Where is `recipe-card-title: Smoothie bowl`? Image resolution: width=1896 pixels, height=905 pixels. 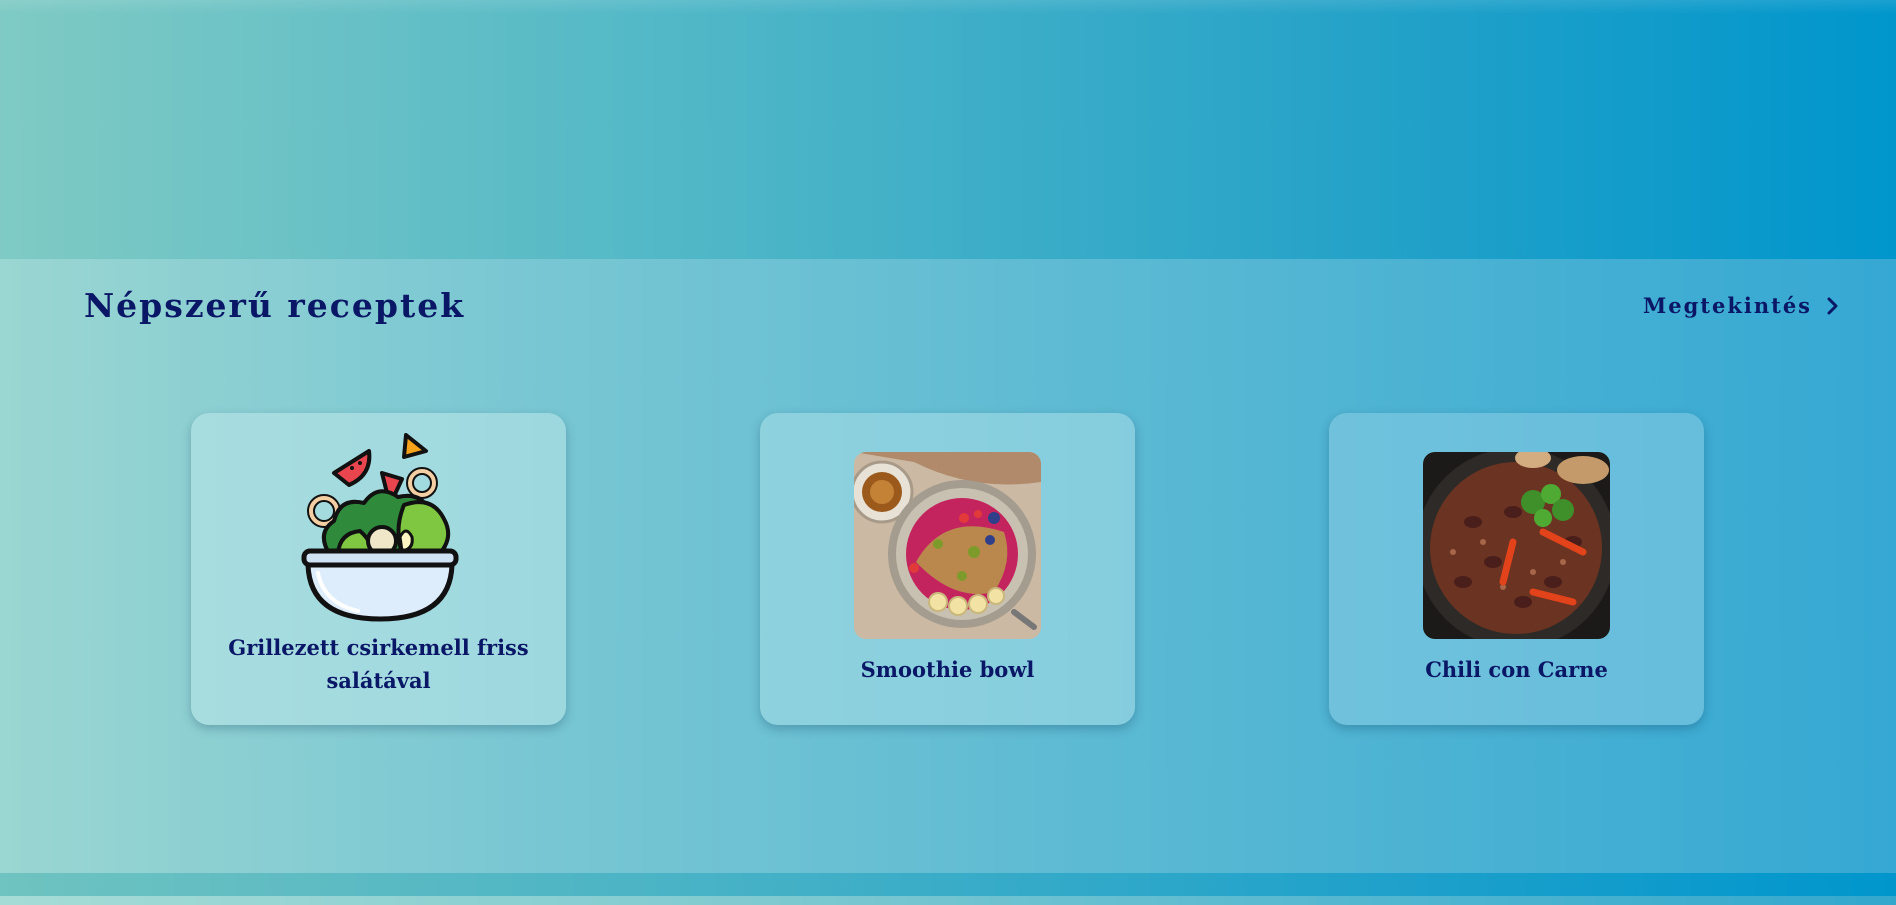 recipe-card-title: Smoothie bowl is located at coordinates (947, 669).